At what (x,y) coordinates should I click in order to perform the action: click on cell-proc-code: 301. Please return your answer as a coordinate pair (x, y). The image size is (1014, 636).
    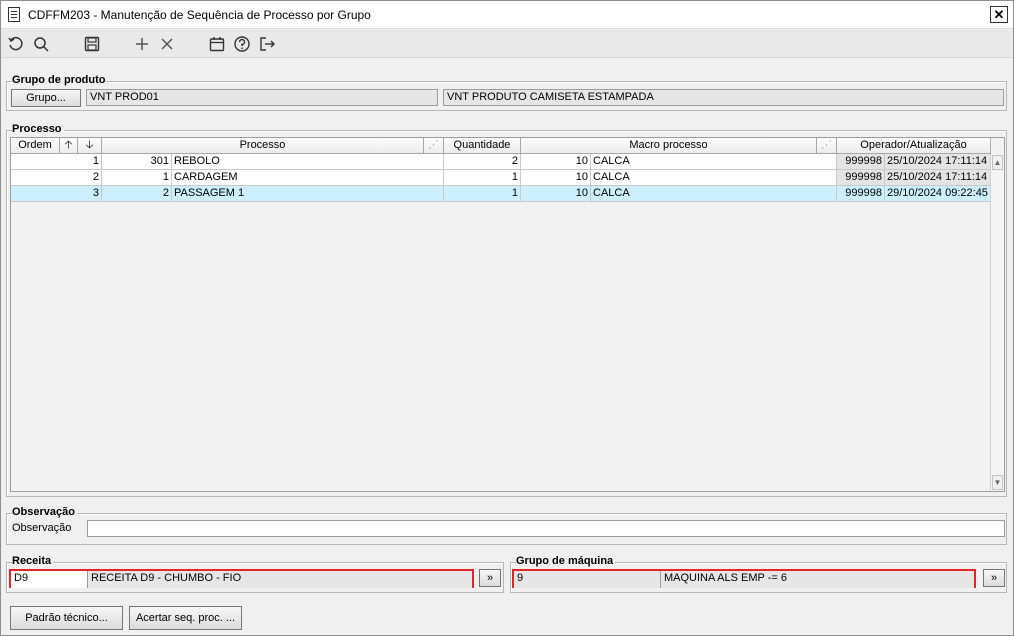
    Looking at the image, I should click on (137, 162).